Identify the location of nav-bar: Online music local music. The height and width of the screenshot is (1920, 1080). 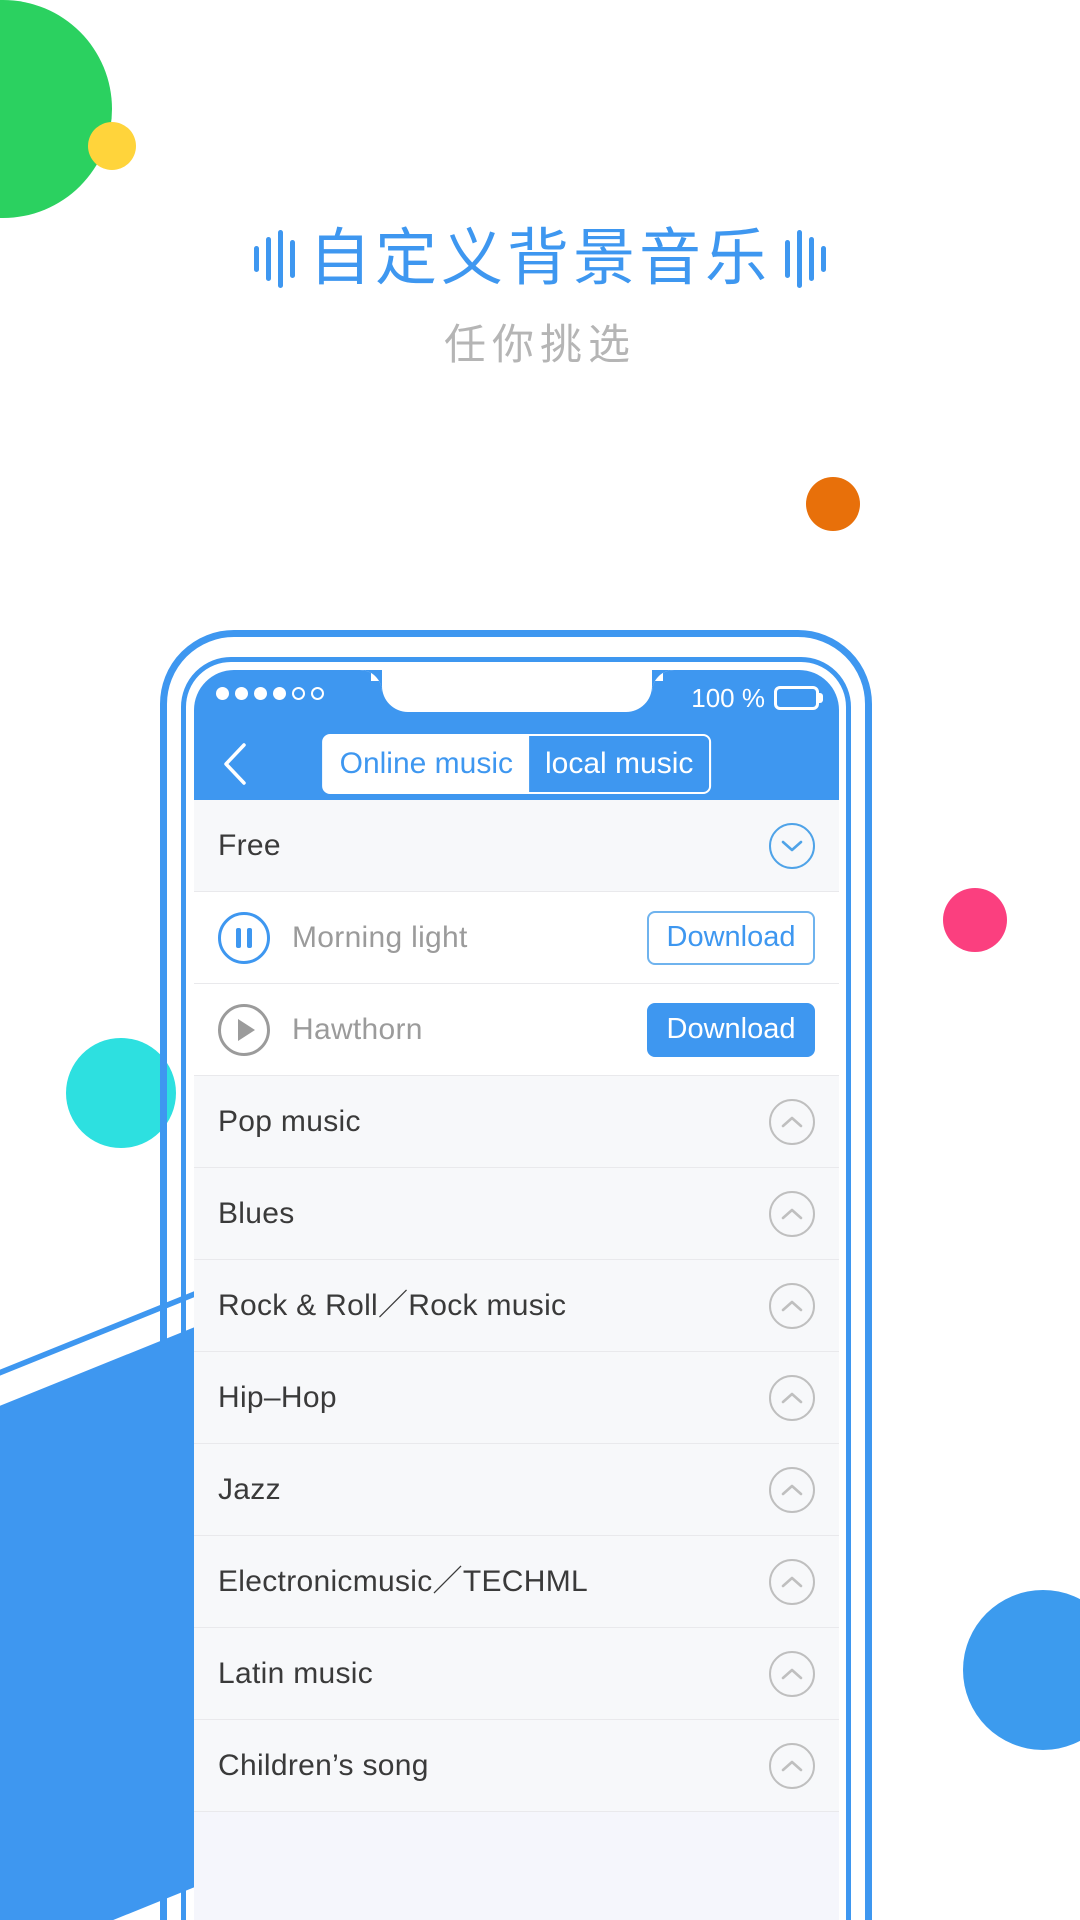
(516, 764).